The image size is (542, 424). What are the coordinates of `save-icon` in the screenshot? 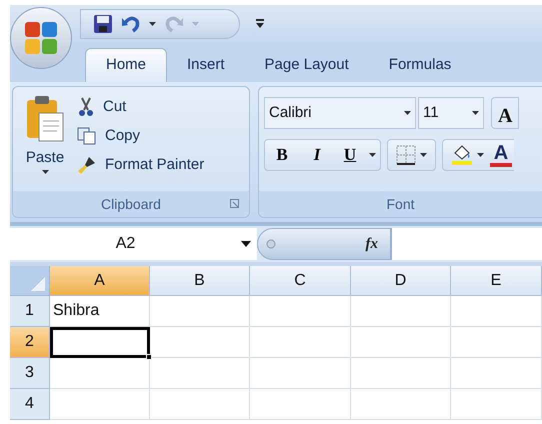 It's located at (103, 24).